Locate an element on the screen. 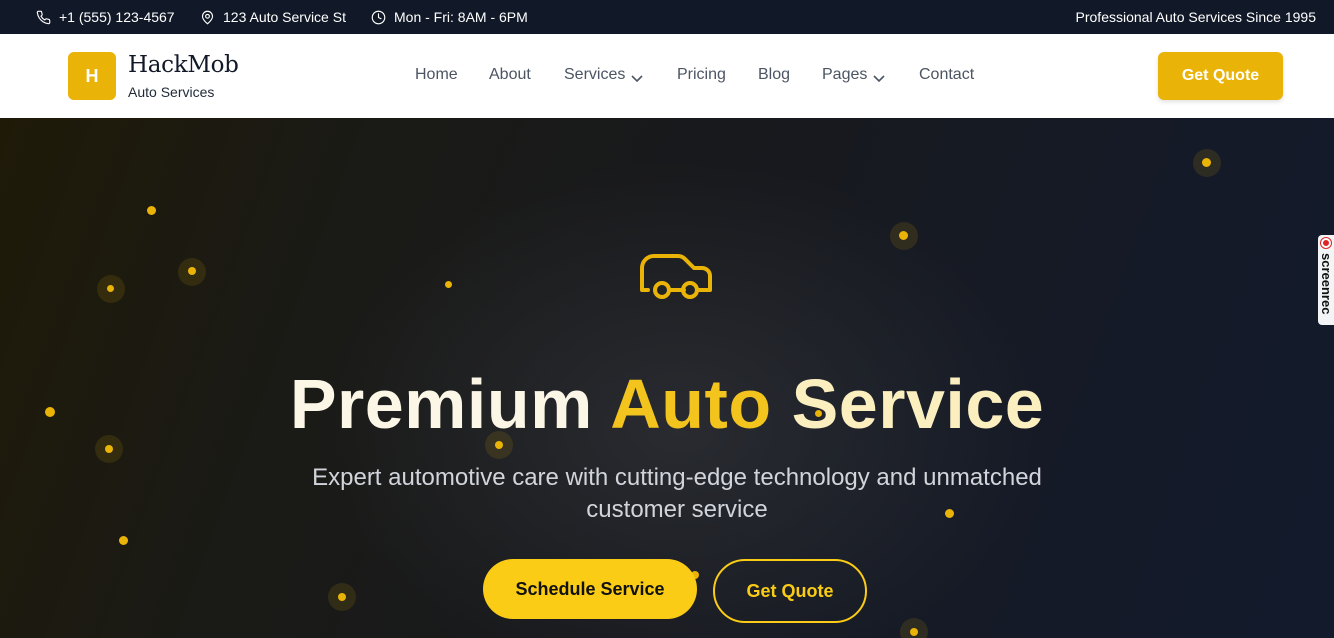 The width and height of the screenshot is (1334, 638). nav-label: Home is located at coordinates (436, 74).